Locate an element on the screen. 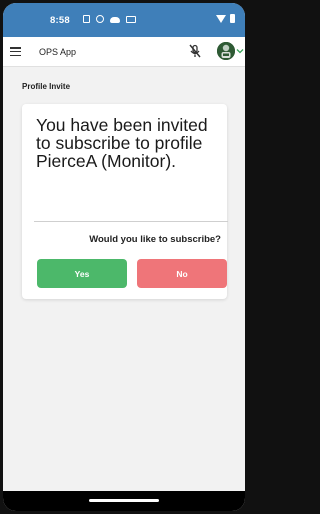 This screenshot has width=320, height=514. home-handle is located at coordinates (124, 500).